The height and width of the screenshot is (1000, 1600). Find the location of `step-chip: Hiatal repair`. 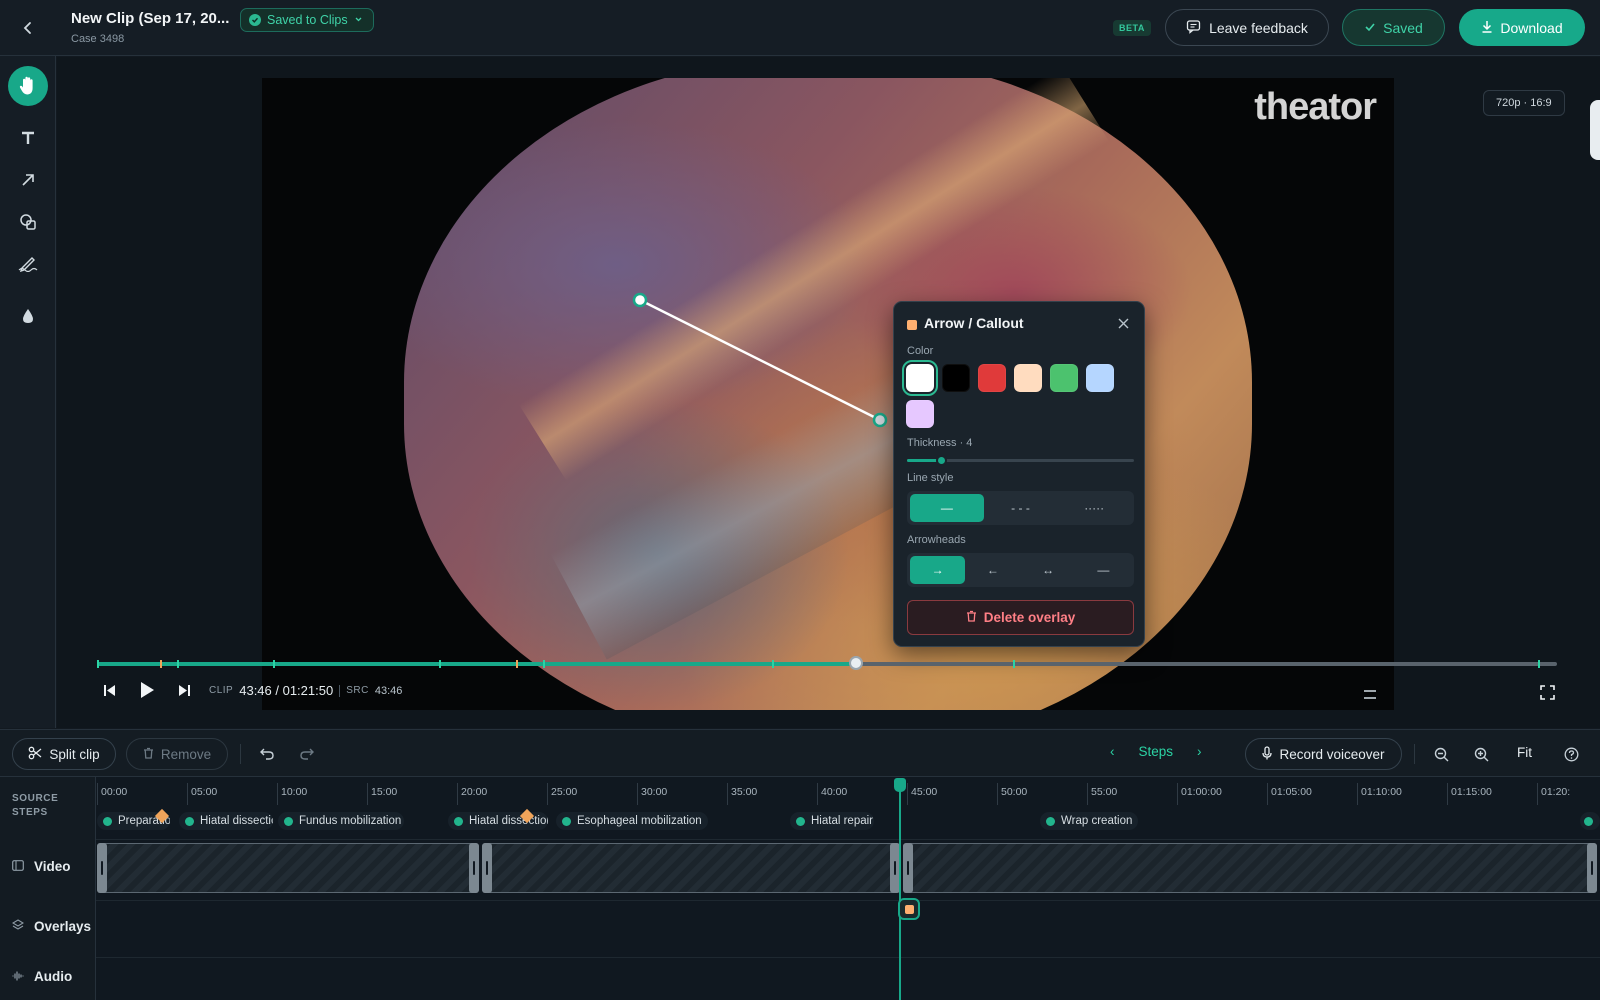

step-chip: Hiatal repair is located at coordinates (832, 821).